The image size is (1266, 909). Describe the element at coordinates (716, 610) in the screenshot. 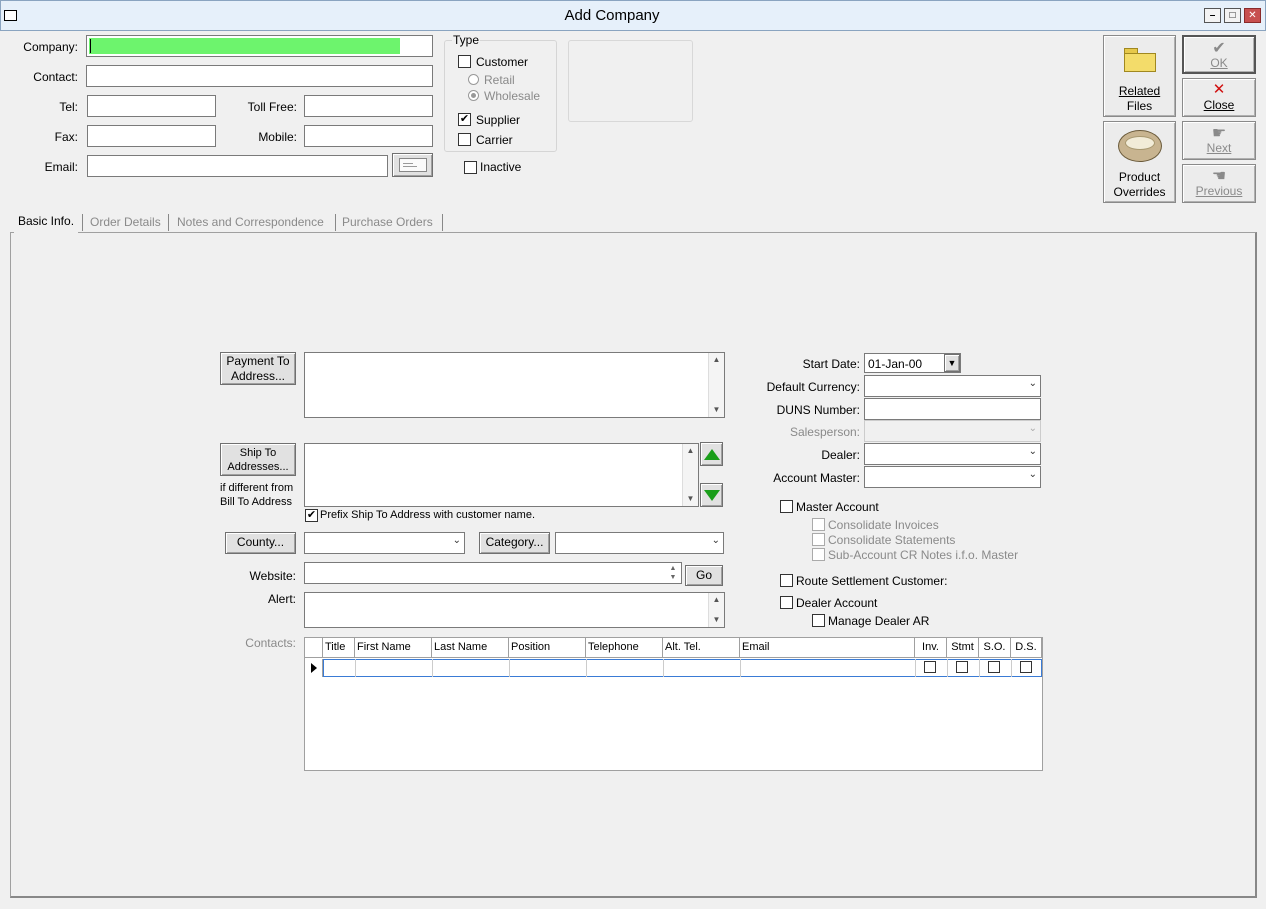

I see `alert-scrollbar: ▲ ▼` at that location.